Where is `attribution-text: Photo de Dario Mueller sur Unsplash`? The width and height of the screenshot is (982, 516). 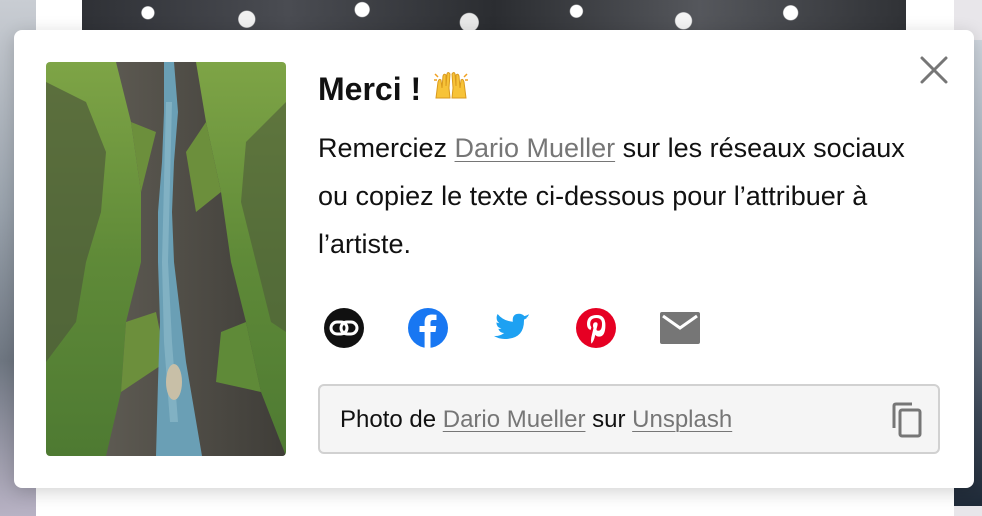 attribution-text: Photo de Dario Mueller sur Unsplash is located at coordinates (536, 420).